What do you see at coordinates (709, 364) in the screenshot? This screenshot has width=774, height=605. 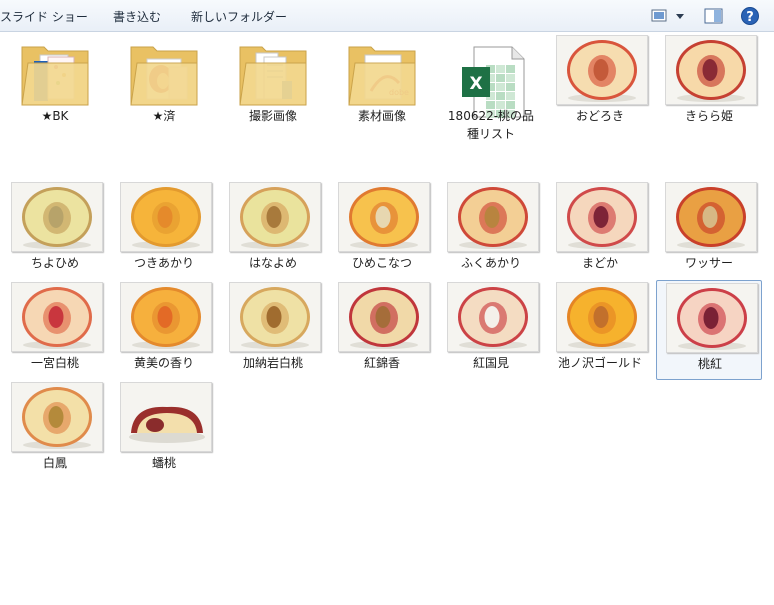 I see `file-name-label: 桃紅` at bounding box center [709, 364].